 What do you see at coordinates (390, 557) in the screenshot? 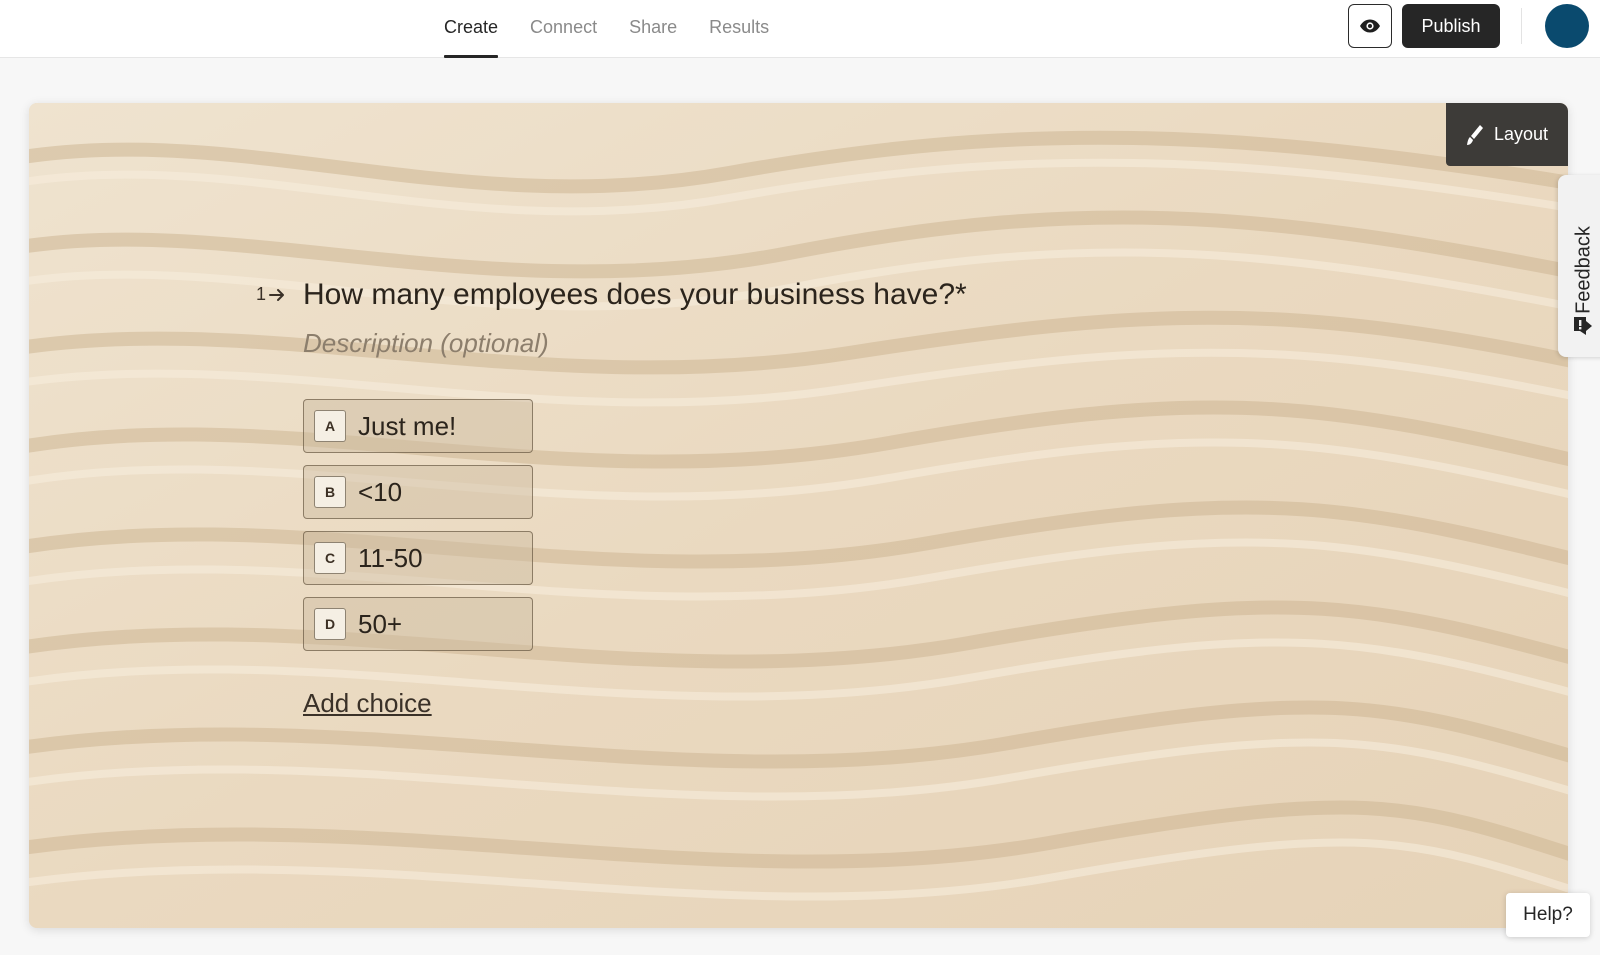
I see `choice-label: 11-50` at bounding box center [390, 557].